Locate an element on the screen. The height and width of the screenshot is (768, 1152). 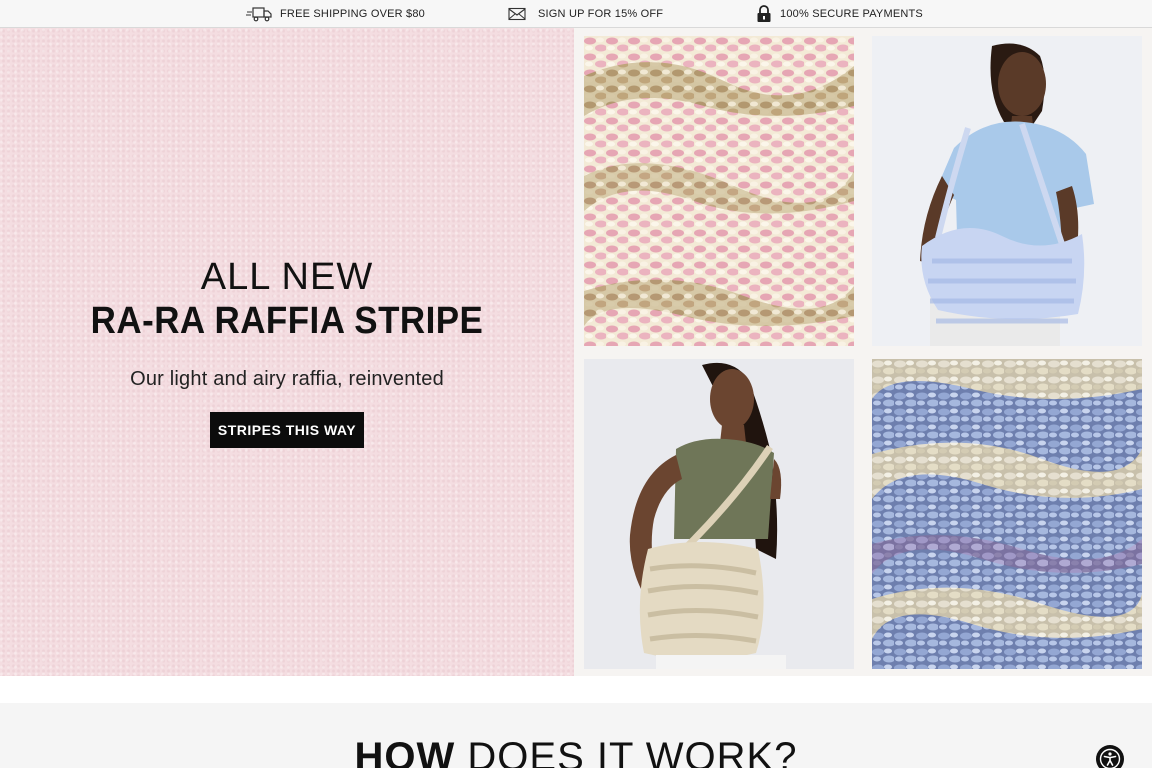
how-it-works-section: HOW DOES IT WORK? is located at coordinates (576, 735).